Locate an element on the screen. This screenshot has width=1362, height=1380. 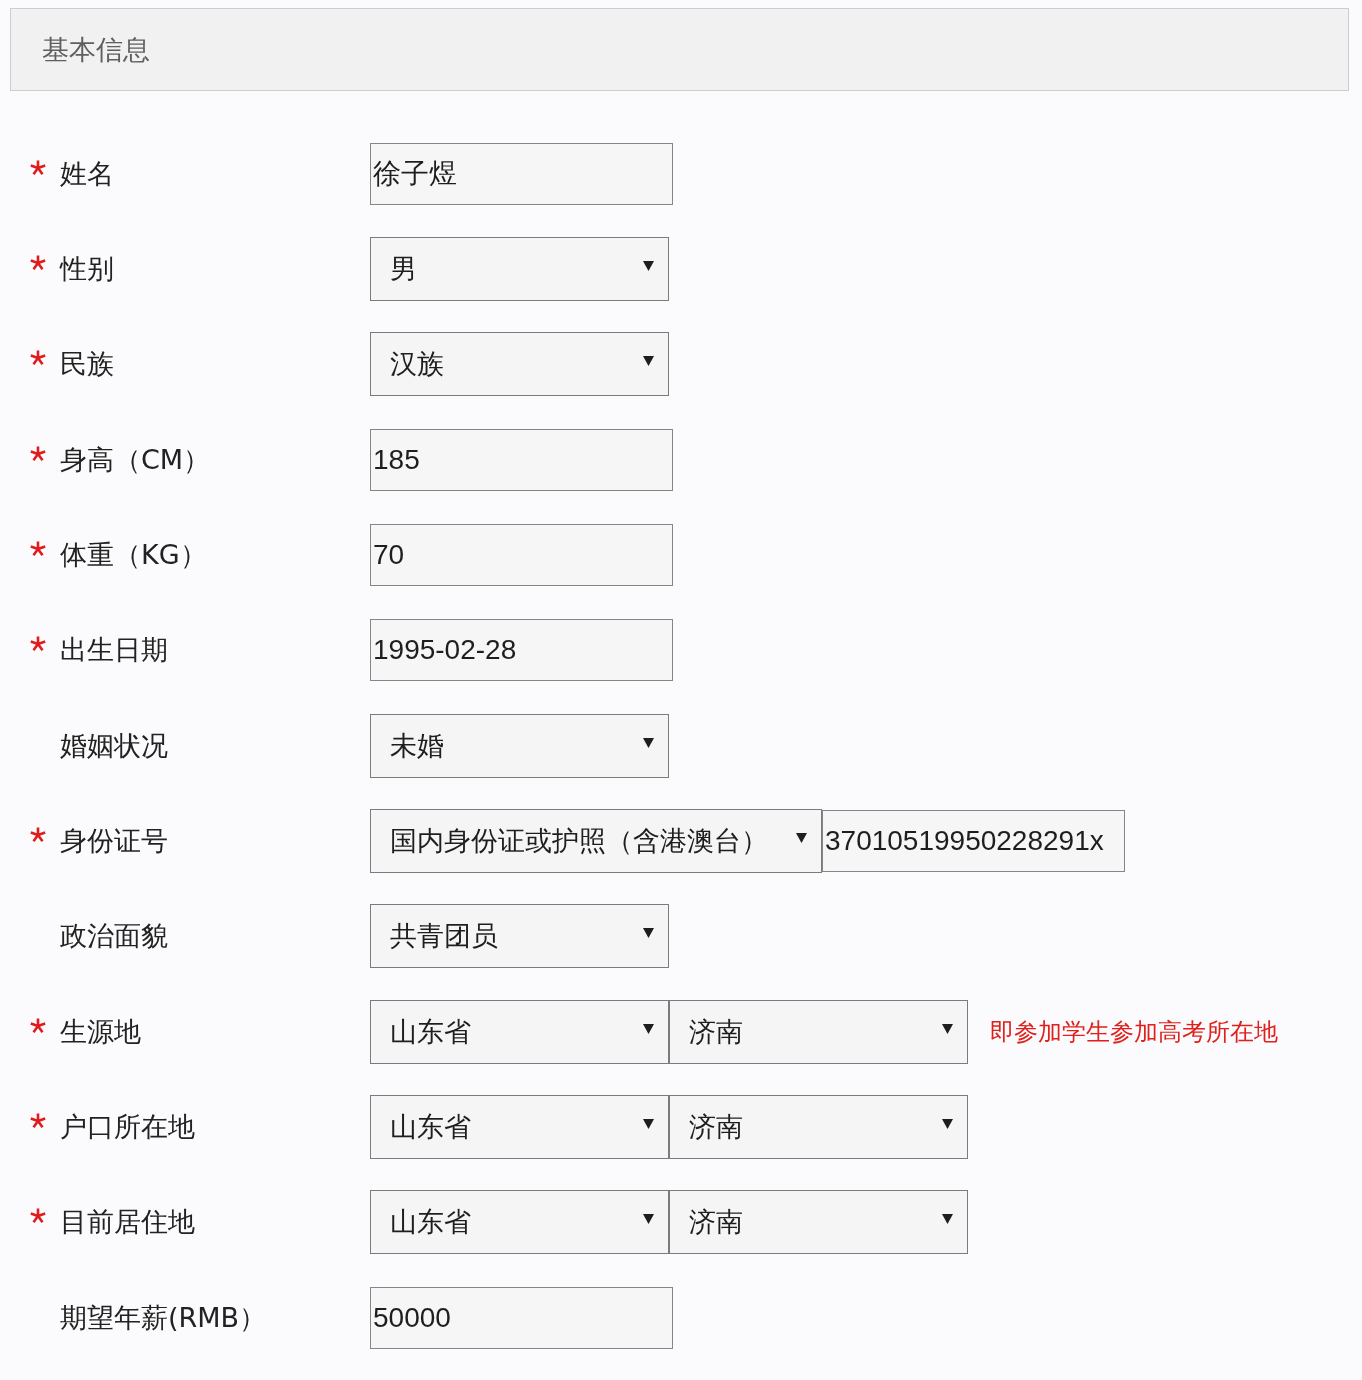
text-input-field: 50000 is located at coordinates (521, 1317).